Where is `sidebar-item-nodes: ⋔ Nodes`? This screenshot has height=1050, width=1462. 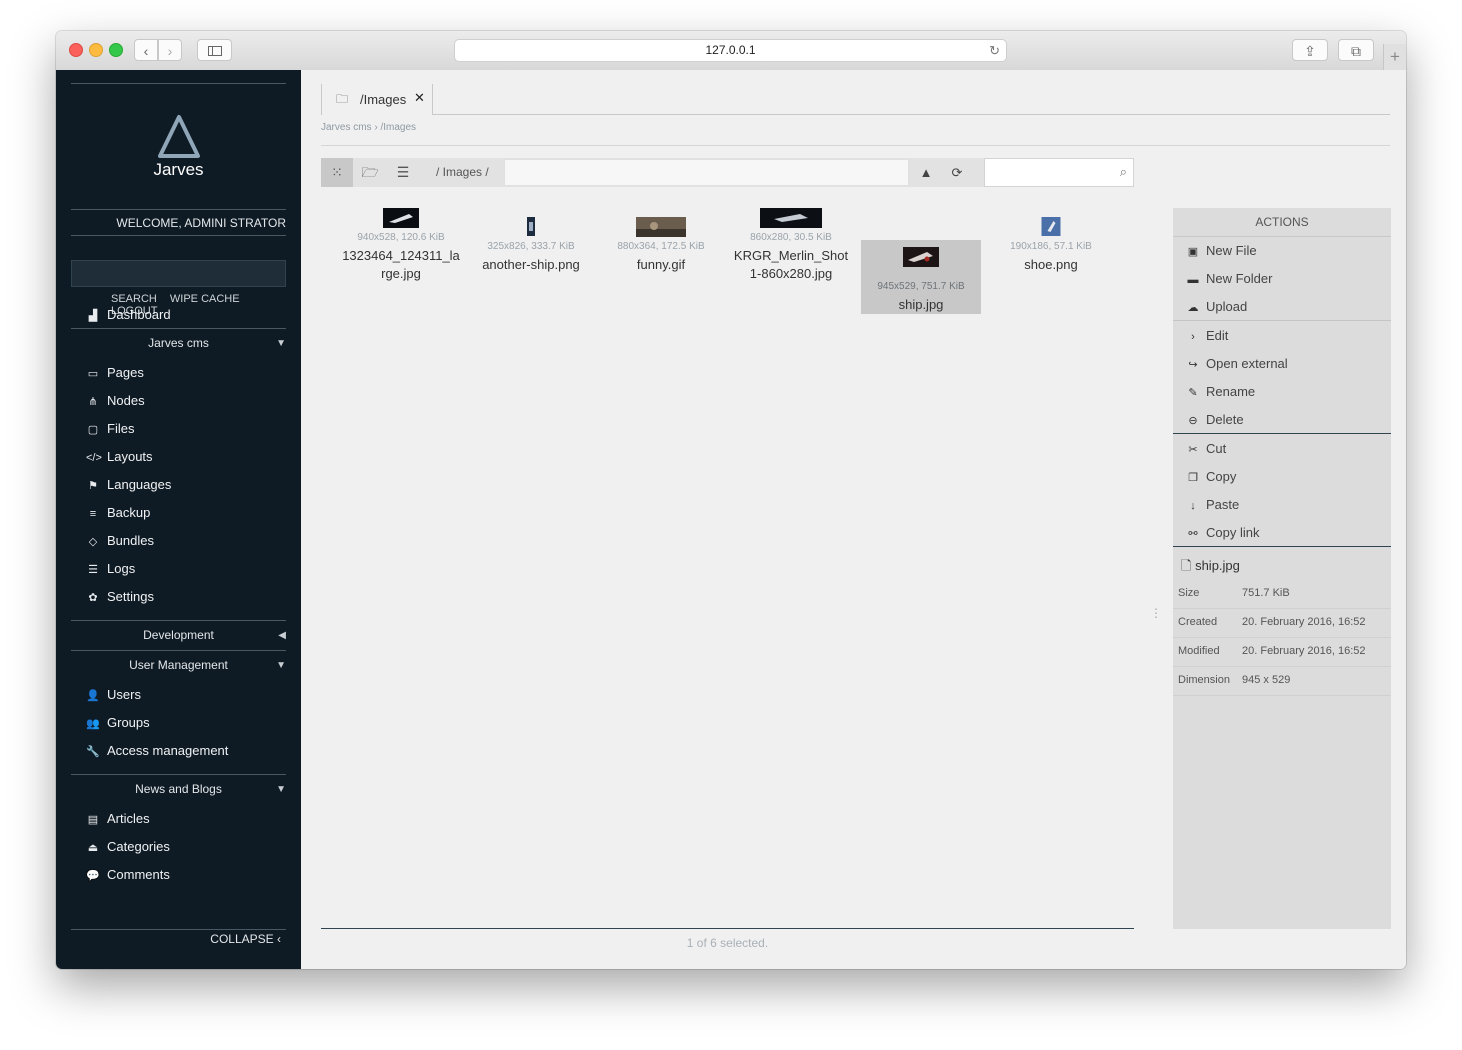
sidebar-item-nodes: ⋔ Nodes is located at coordinates (115, 401).